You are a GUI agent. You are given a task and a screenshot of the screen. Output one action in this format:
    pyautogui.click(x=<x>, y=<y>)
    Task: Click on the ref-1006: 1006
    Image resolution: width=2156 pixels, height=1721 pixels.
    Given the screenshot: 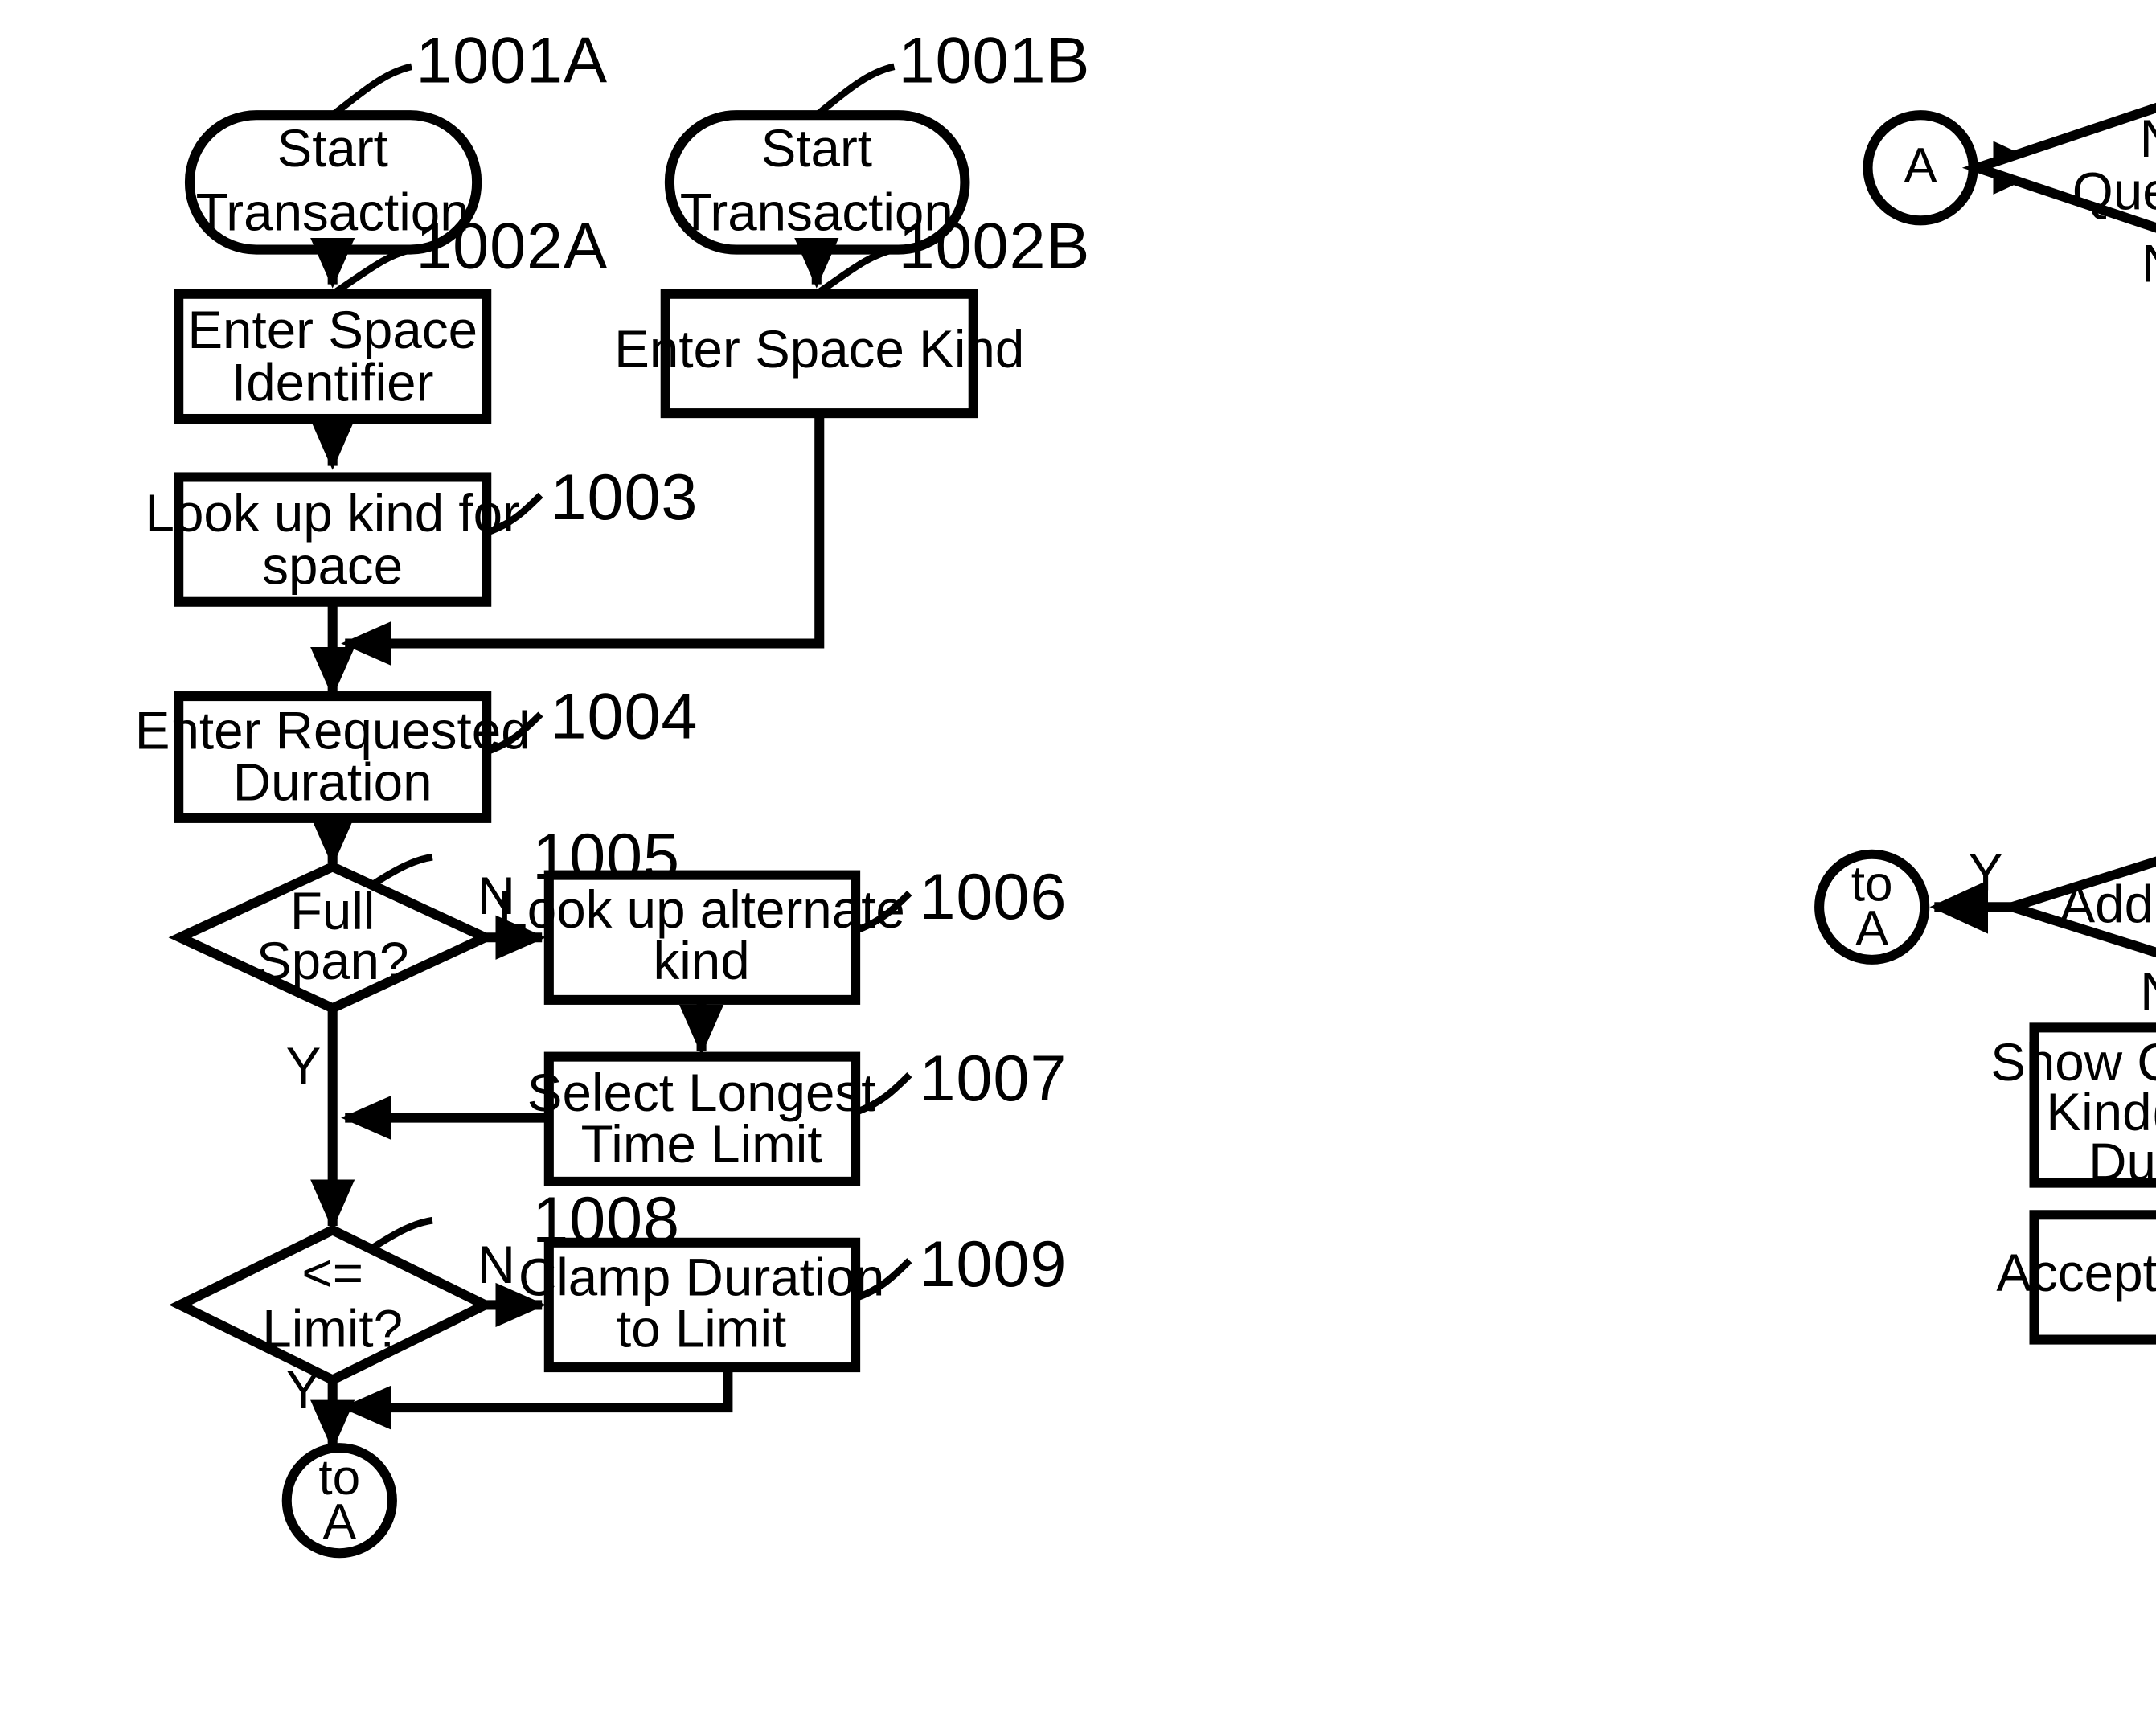 What is the action you would take?
    pyautogui.click(x=993, y=897)
    